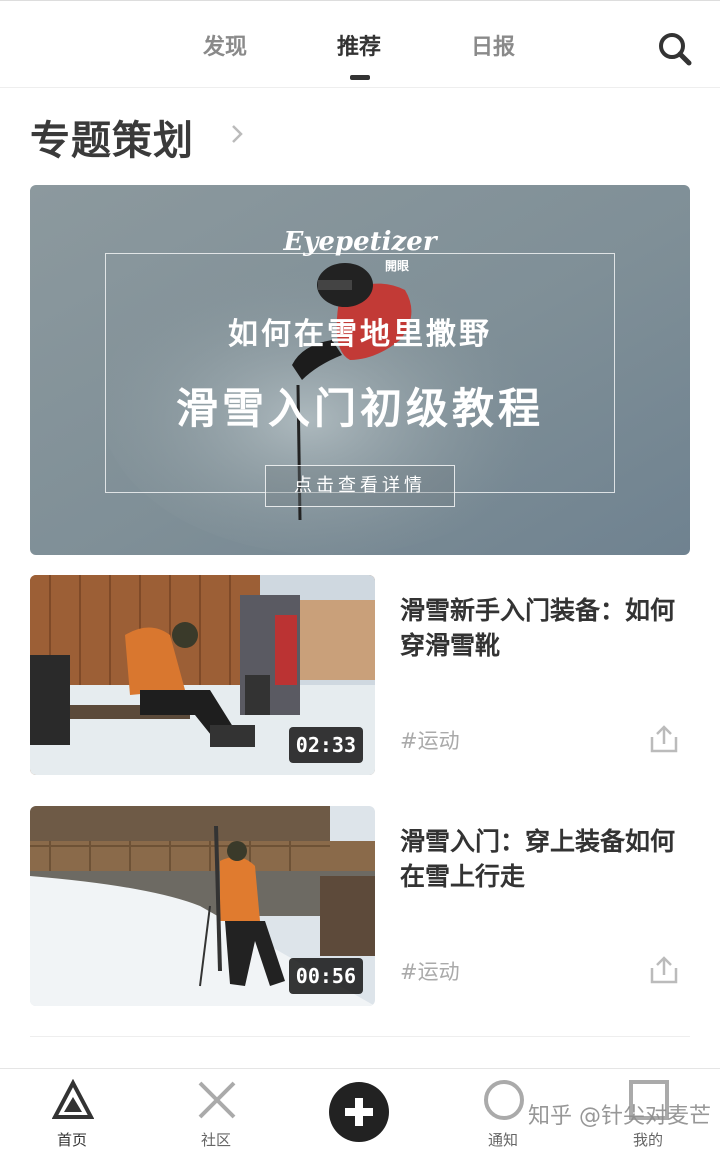 The image size is (720, 1150). Describe the element at coordinates (325, 745) in the screenshot. I see `video-duration: 02:33` at that location.